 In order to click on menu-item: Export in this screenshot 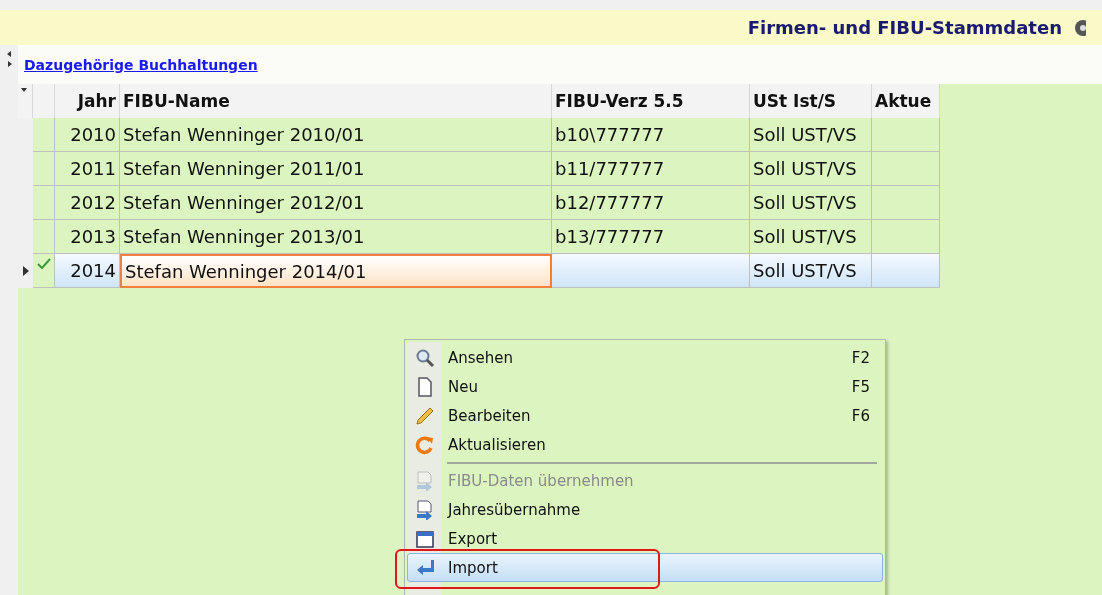, I will do `click(645, 538)`.